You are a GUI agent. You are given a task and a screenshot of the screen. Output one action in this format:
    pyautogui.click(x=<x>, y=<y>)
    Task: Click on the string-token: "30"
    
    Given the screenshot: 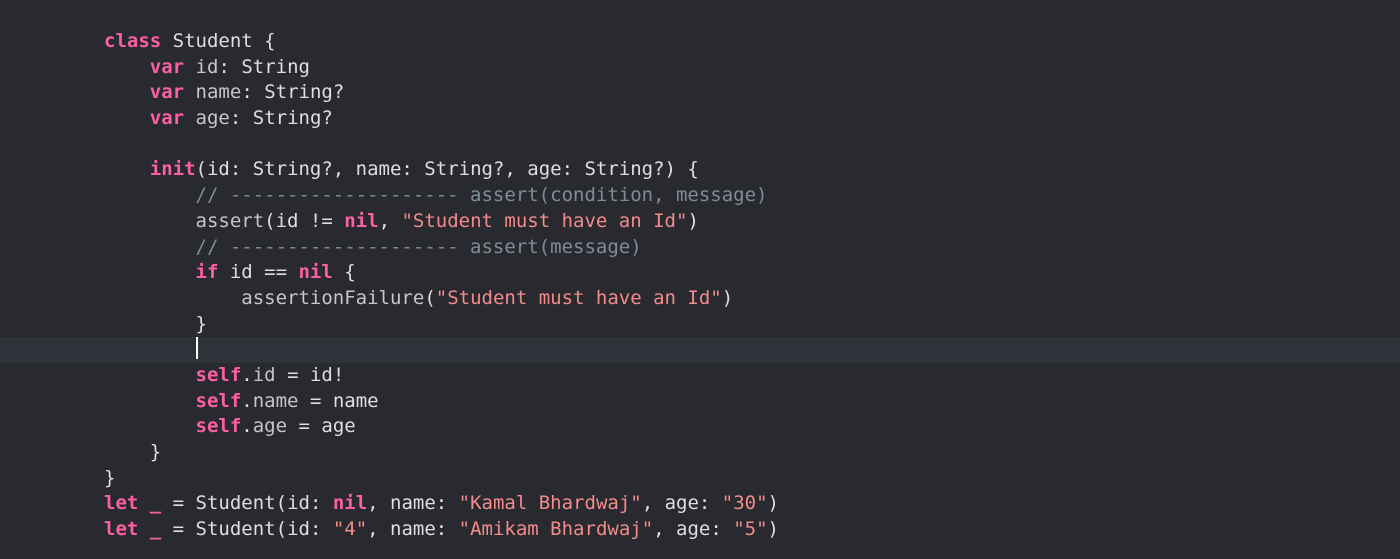 What is the action you would take?
    pyautogui.click(x=744, y=503)
    